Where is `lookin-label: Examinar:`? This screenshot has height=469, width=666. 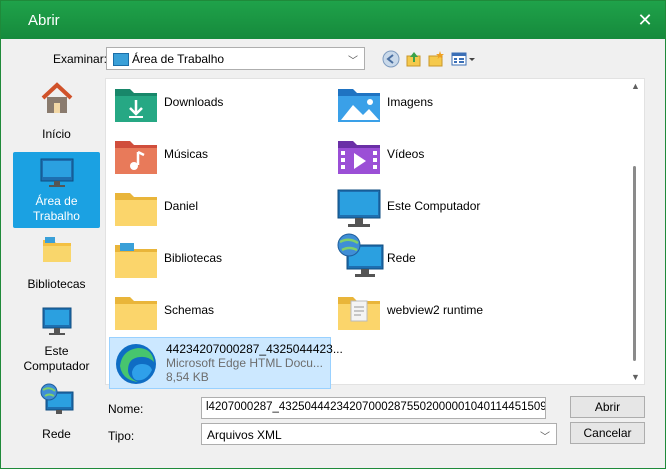 lookin-label: Examinar: is located at coordinates (80, 59).